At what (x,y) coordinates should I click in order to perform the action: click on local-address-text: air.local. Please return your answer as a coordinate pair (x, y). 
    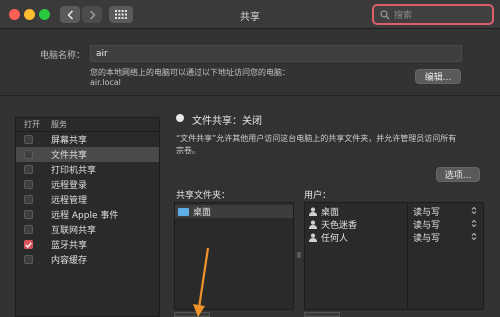
    Looking at the image, I should click on (105, 82).